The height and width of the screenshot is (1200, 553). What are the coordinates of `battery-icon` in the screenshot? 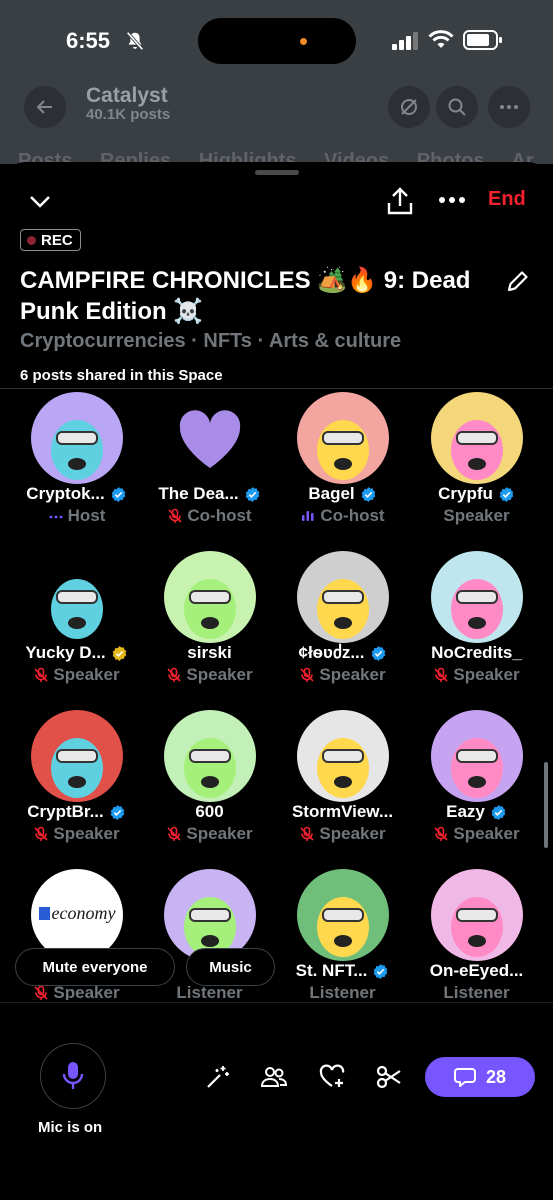 It's located at (482, 40).